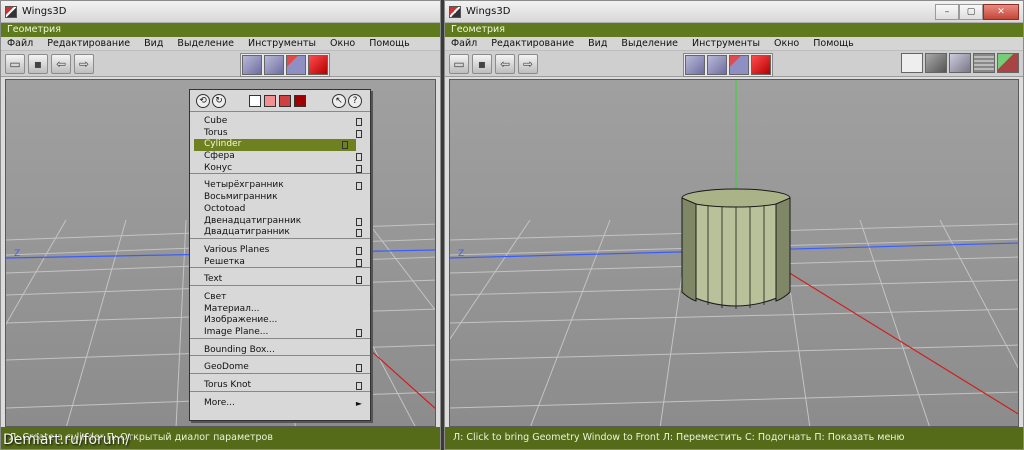  What do you see at coordinates (280, 222) in the screenshot?
I see `menu-item: Двенадцатигранник` at bounding box center [280, 222].